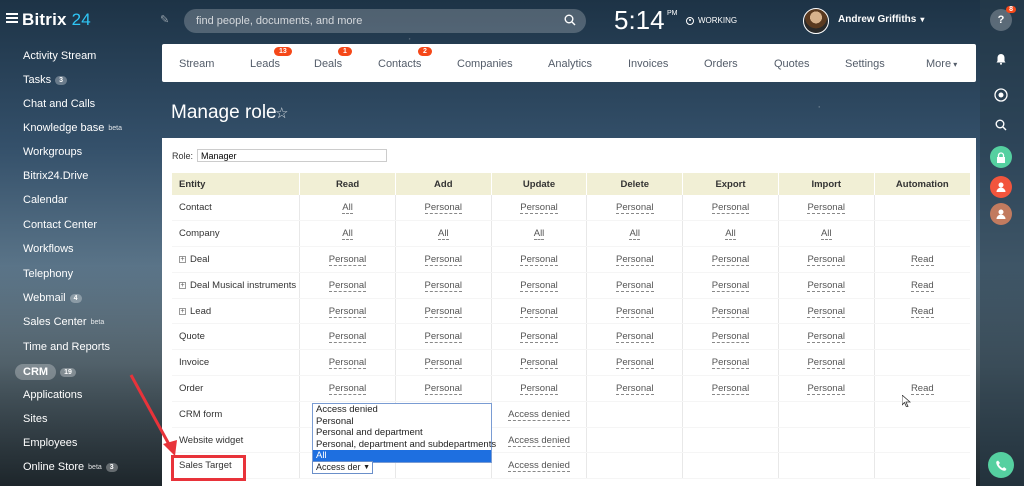  What do you see at coordinates (402, 410) in the screenshot?
I see `dropdown-option: Access denied` at bounding box center [402, 410].